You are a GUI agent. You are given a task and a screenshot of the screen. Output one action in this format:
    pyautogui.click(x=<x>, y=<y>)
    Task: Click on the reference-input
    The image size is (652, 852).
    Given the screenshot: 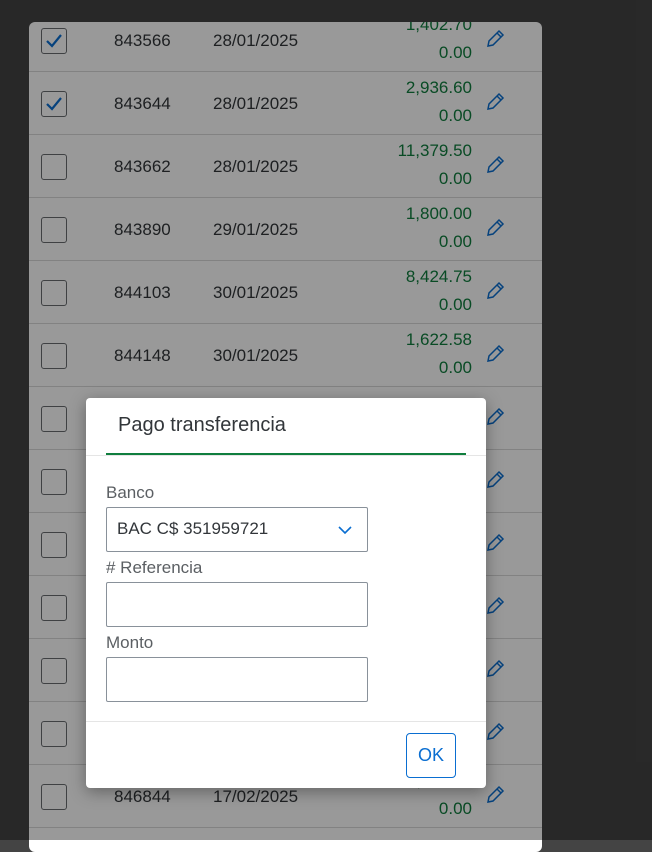 What is the action you would take?
    pyautogui.click(x=237, y=604)
    